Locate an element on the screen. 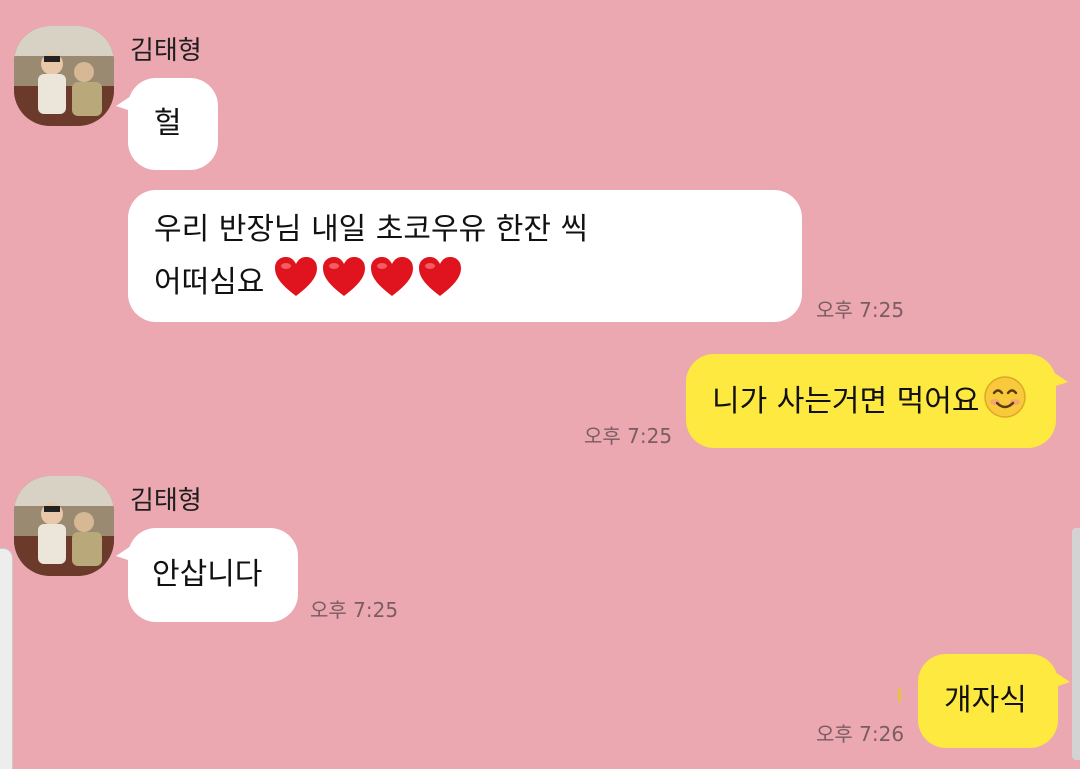 The image size is (1080, 769). message-bubble: 니가 사는거면 먹어요 is located at coordinates (877, 401).